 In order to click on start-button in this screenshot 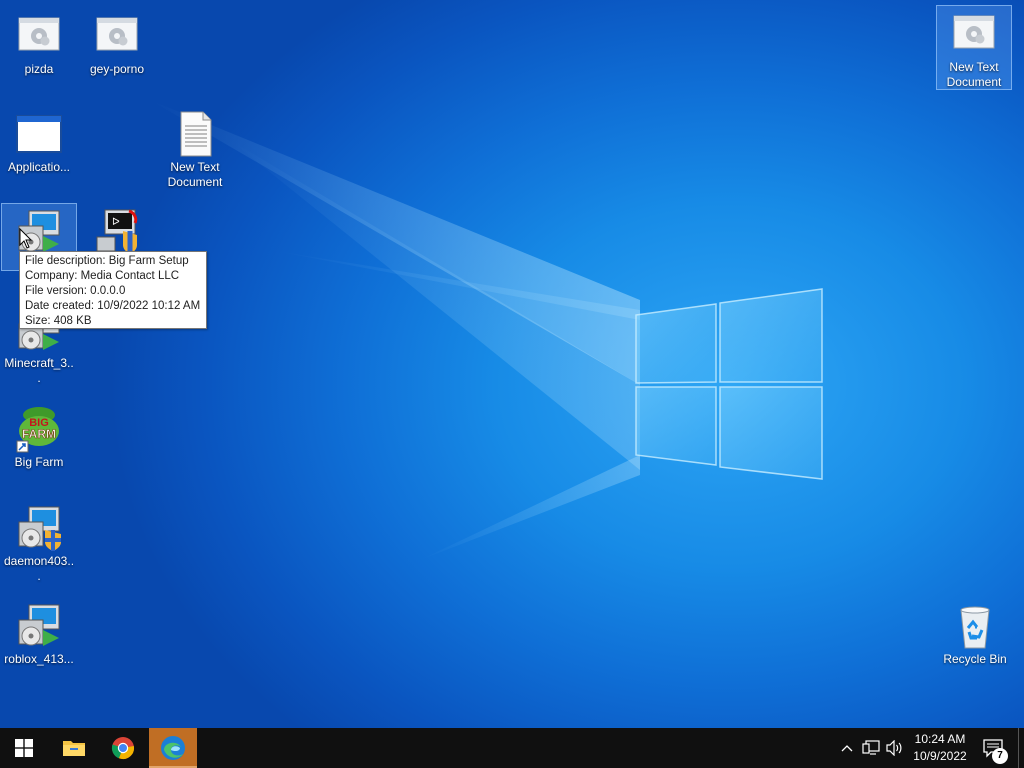, I will do `click(24, 748)`.